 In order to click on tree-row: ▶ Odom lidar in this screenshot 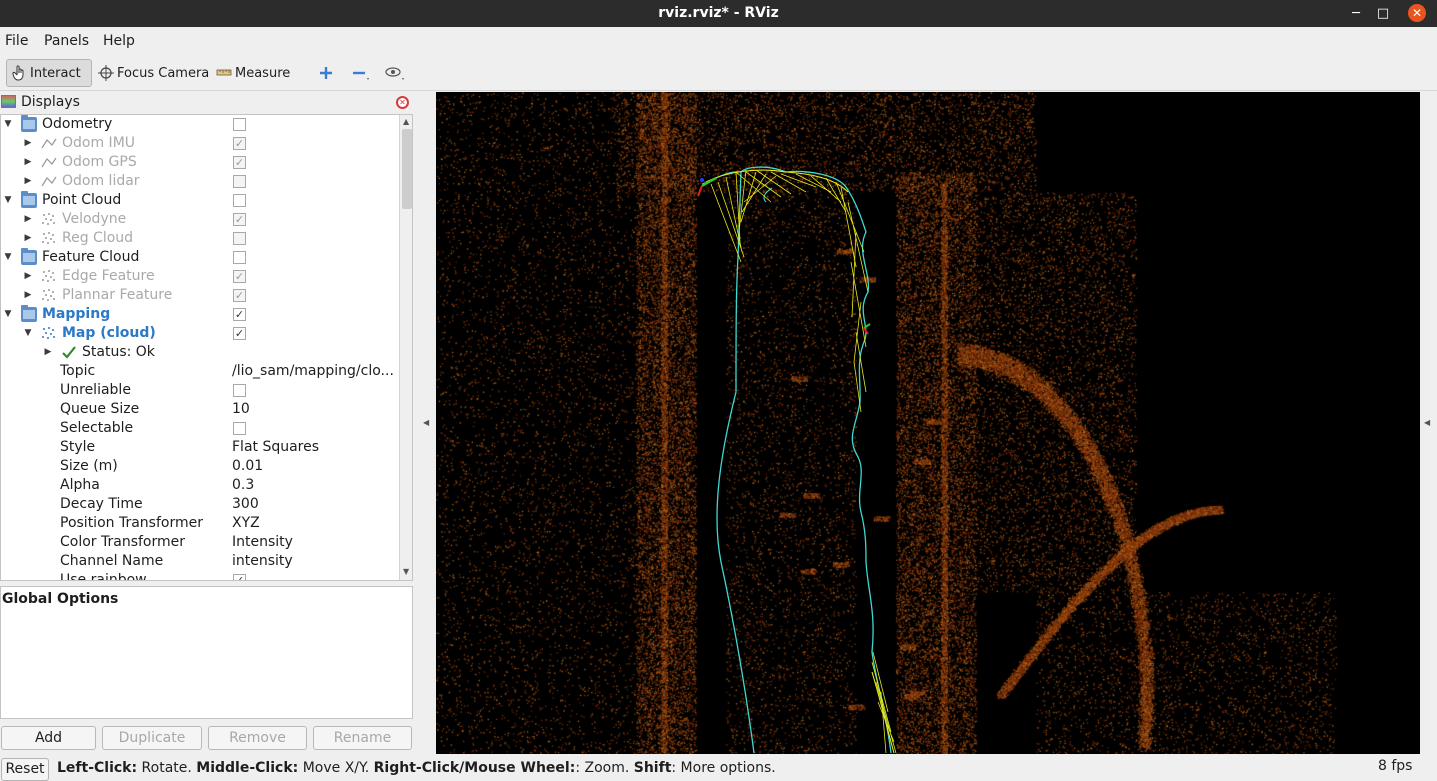, I will do `click(200, 181)`.